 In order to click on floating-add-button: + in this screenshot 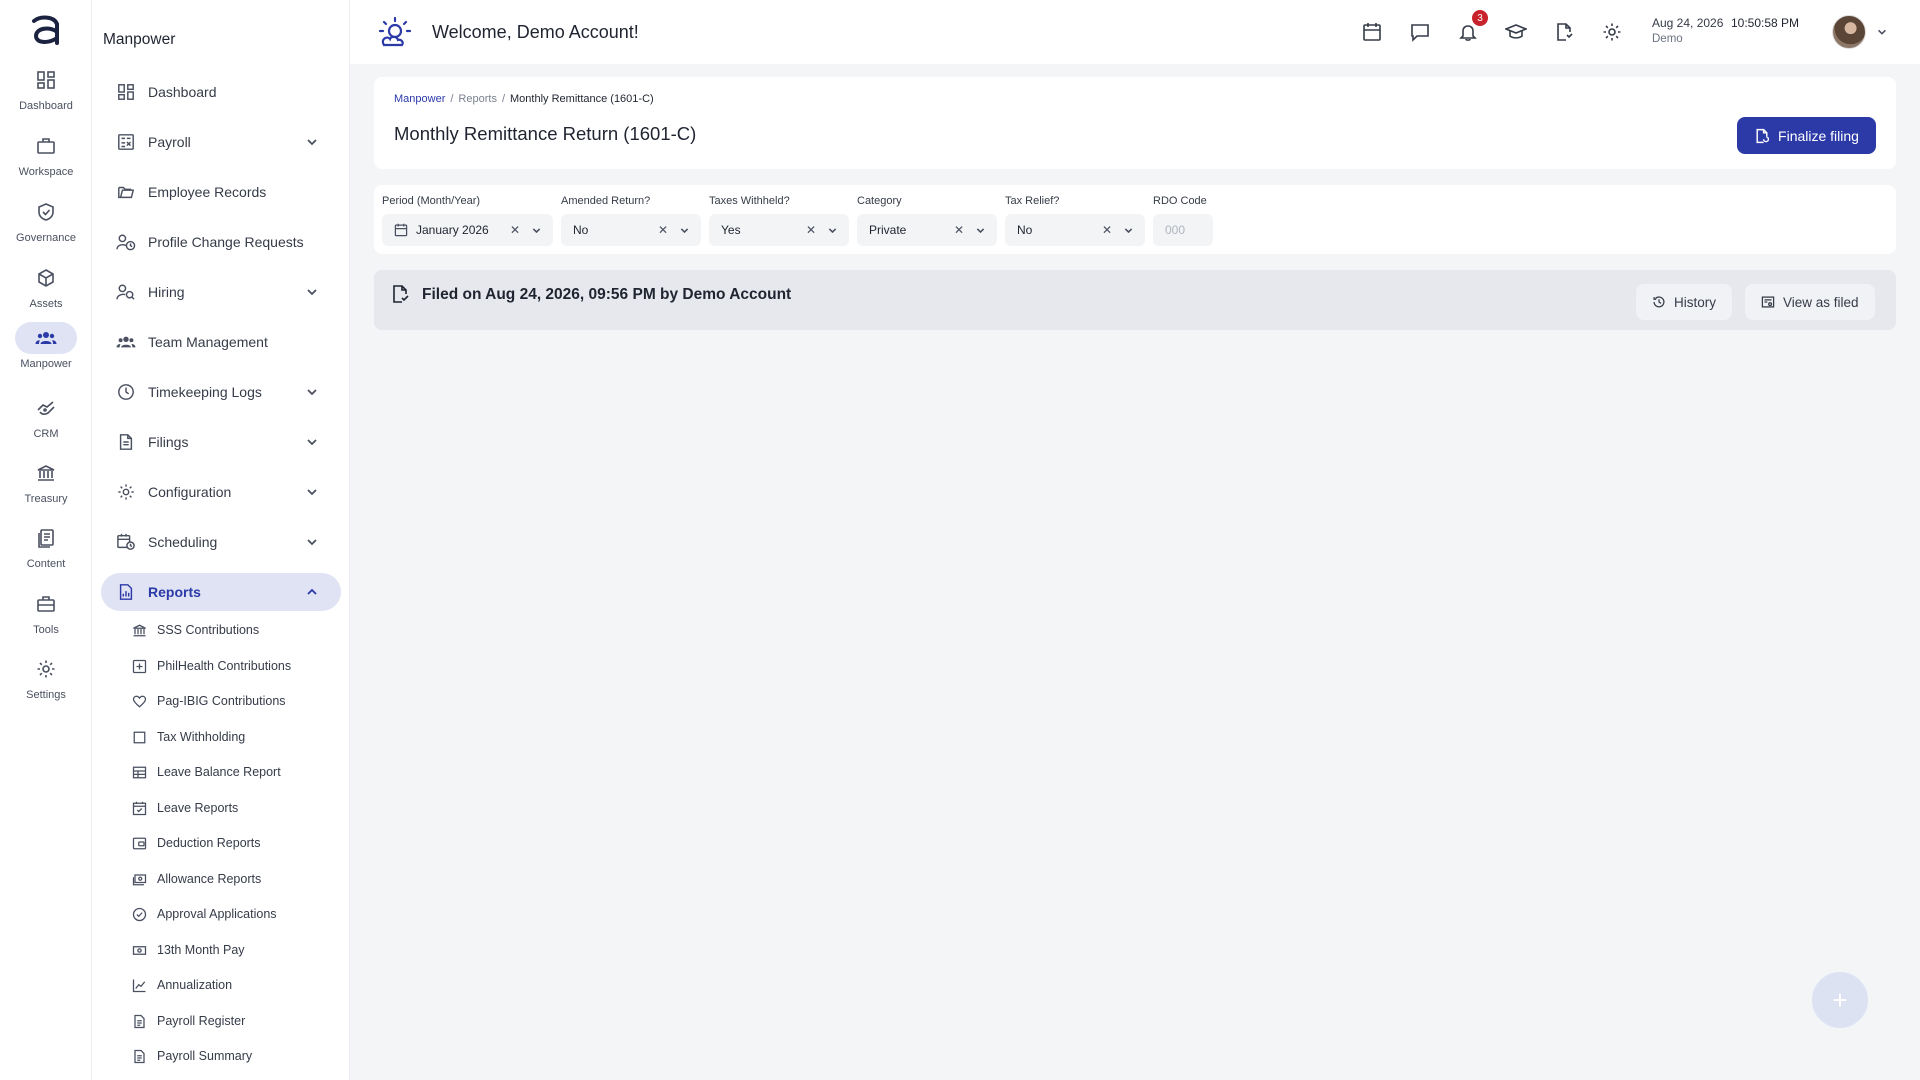, I will do `click(1840, 1000)`.